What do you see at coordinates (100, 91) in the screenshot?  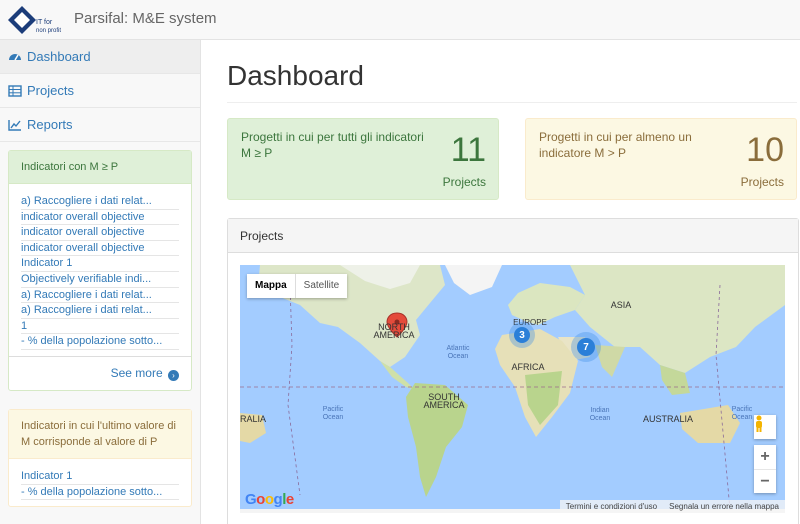 I see `sidebar-item-projects: Projects` at bounding box center [100, 91].